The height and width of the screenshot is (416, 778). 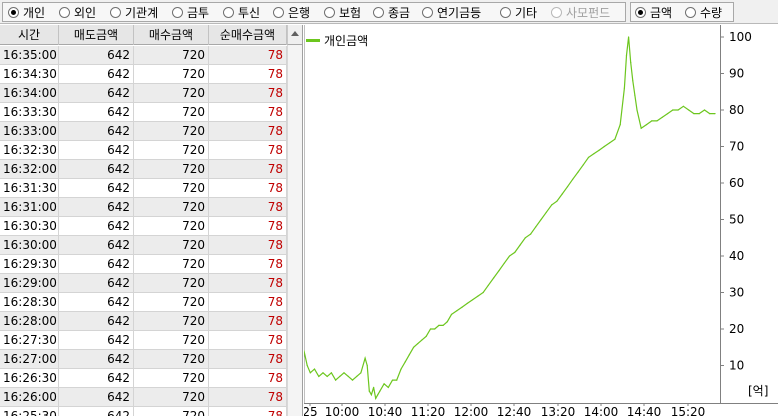 I want to click on investor-radio-4: 투신, so click(x=241, y=12).